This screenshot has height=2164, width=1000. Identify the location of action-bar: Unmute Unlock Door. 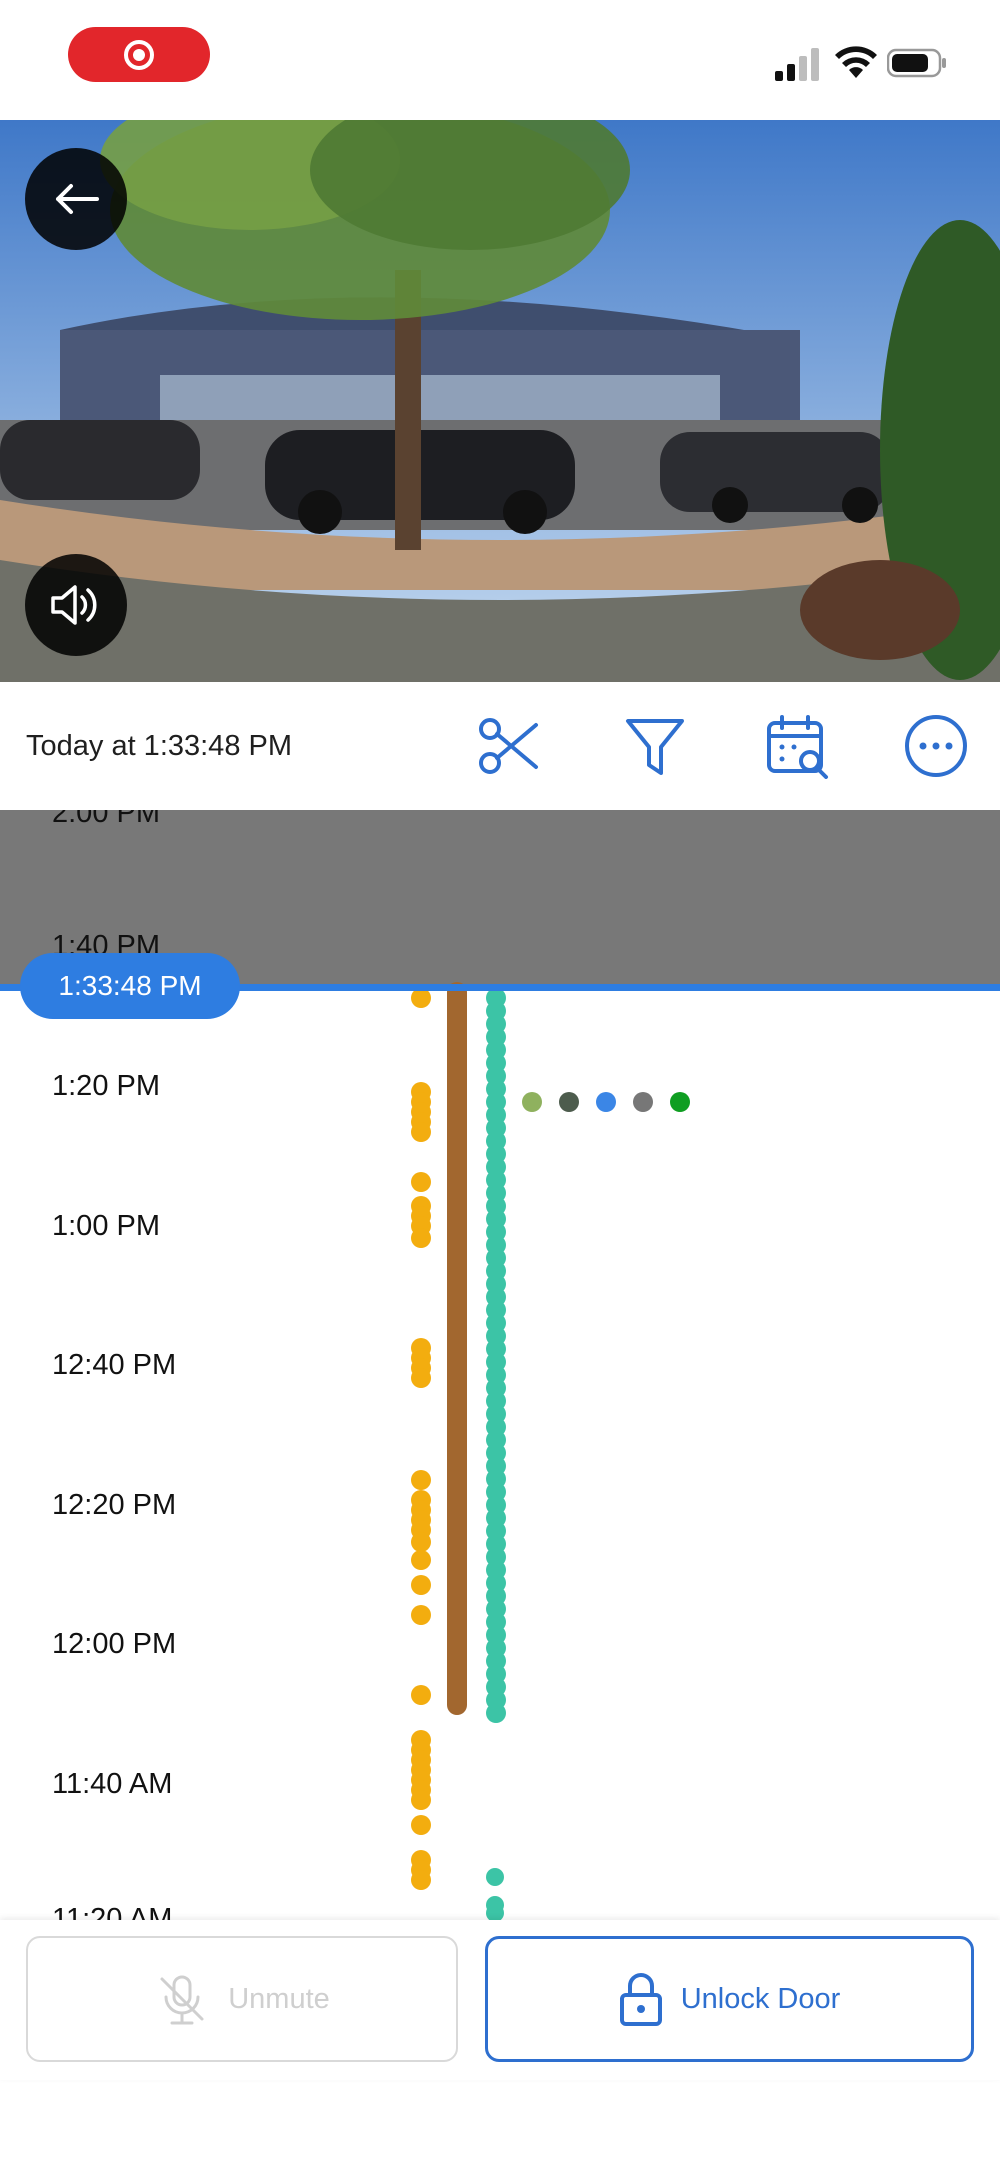
(500, 2000).